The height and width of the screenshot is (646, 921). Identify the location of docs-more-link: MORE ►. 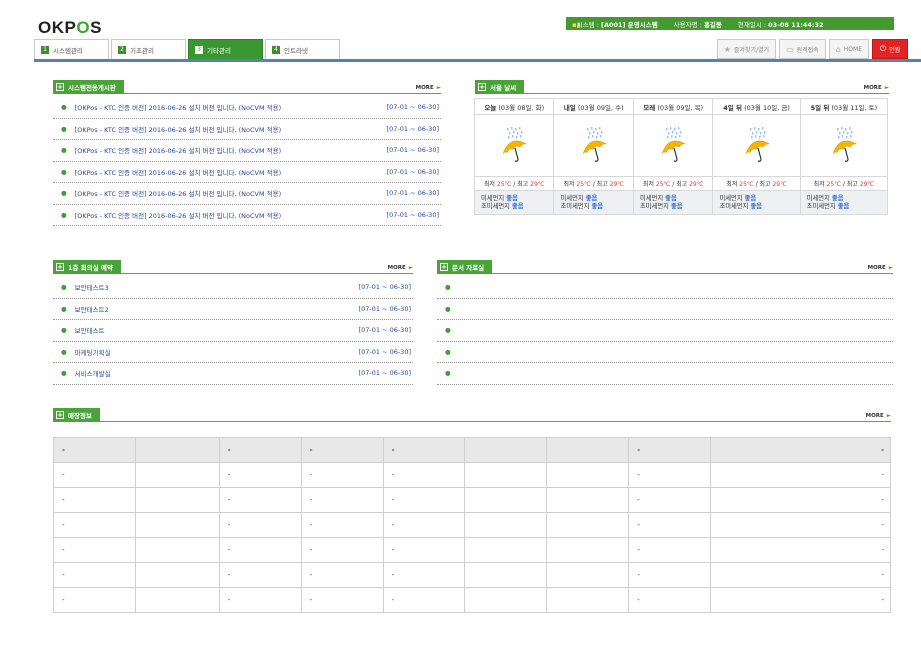
(880, 268).